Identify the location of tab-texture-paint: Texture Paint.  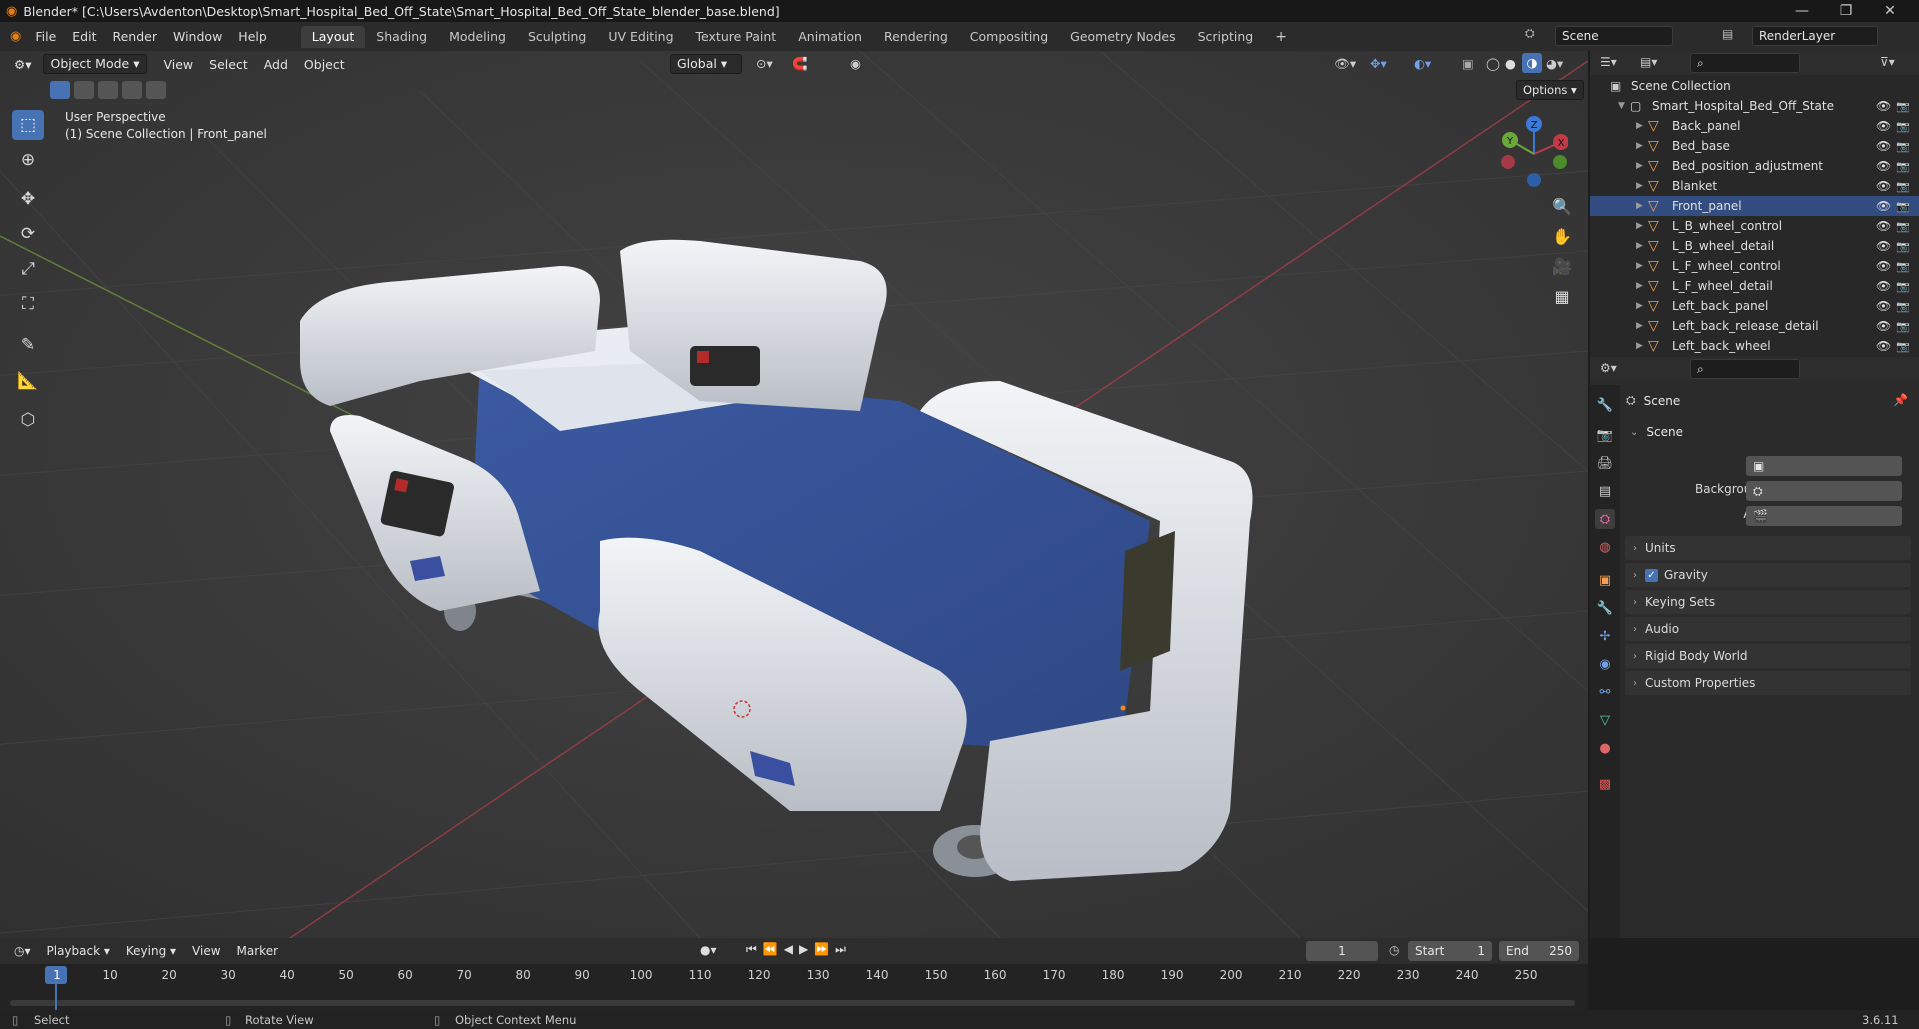
(736, 37).